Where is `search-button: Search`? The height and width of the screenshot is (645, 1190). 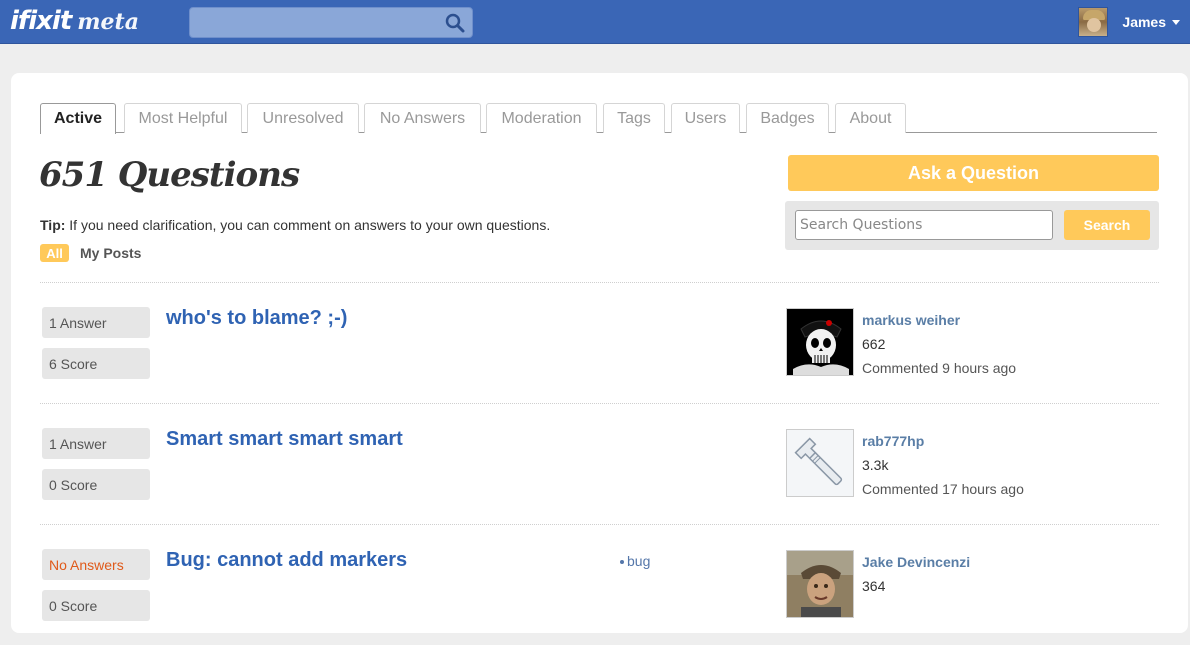 search-button: Search is located at coordinates (1107, 225).